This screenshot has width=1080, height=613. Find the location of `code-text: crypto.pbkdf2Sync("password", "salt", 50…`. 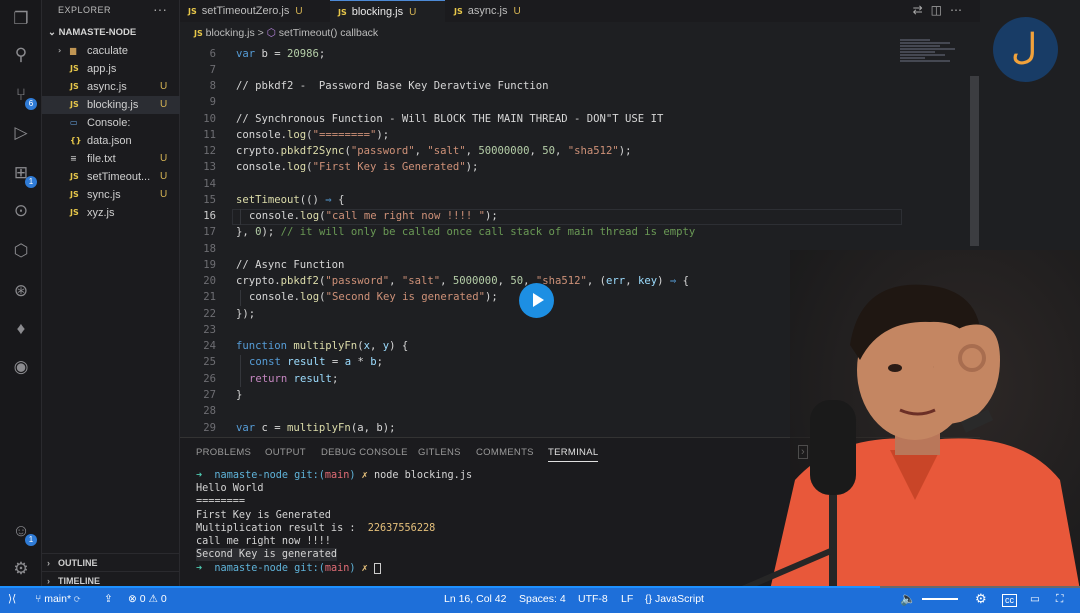

code-text: crypto.pbkdf2Sync("password", "salt", 50… is located at coordinates (434, 151).